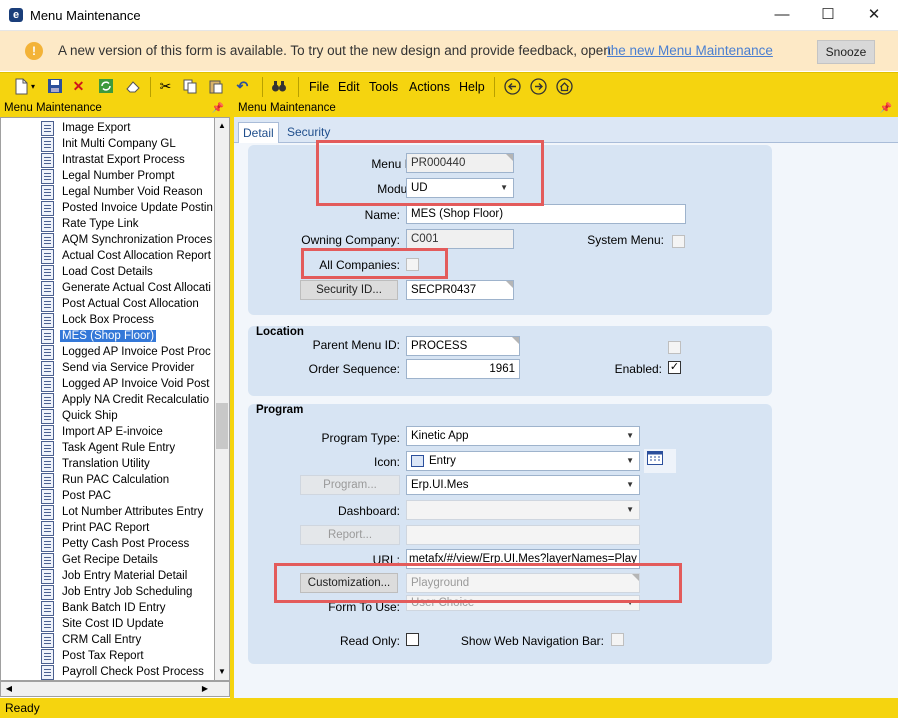  I want to click on scroll-right-icon: ▶, so click(205, 689).